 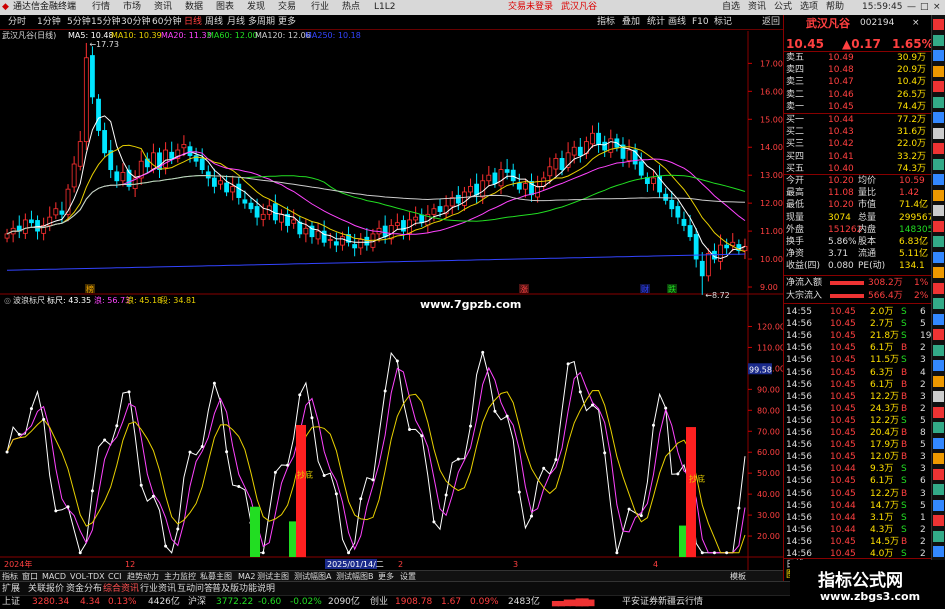 What do you see at coordinates (90, 289) in the screenshot?
I see `event-tag: 榜` at bounding box center [90, 289].